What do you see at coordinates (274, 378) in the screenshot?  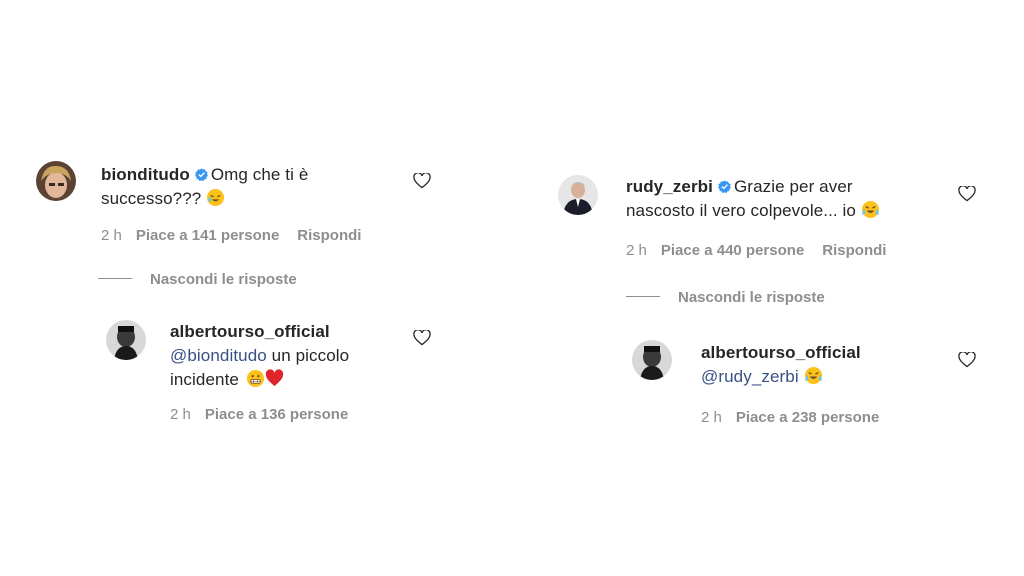 I see `red-heart-emoji-icon` at bounding box center [274, 378].